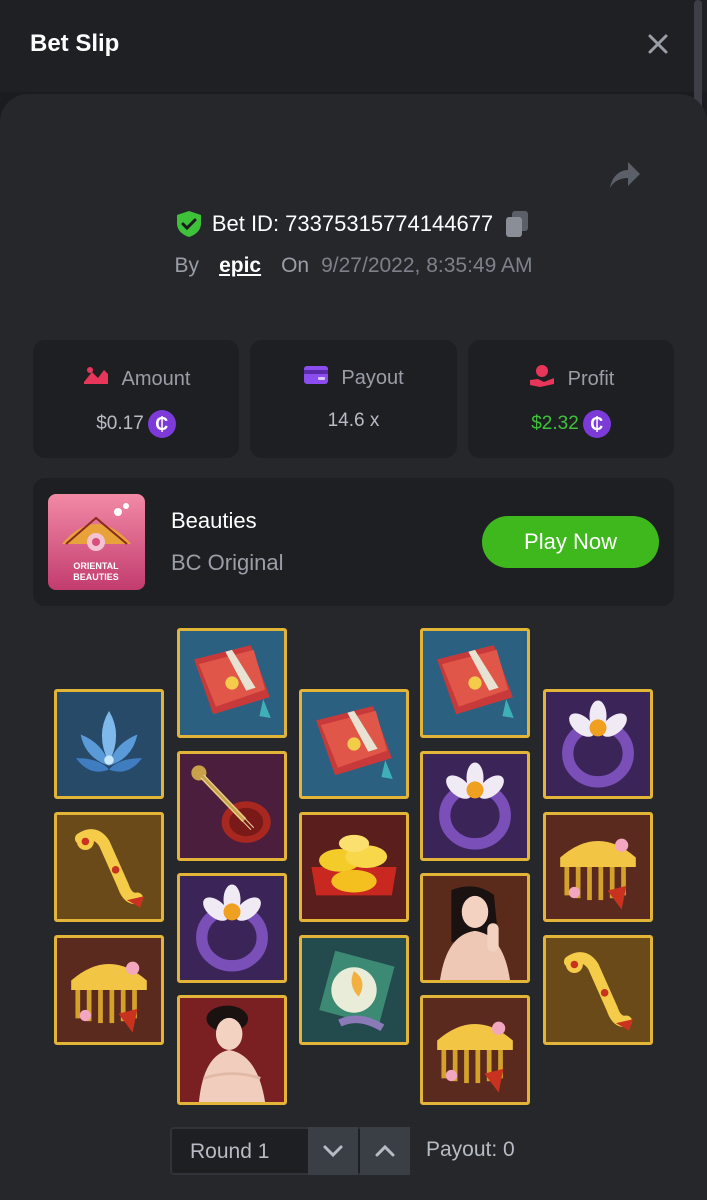  I want to click on share-icon, so click(624, 176).